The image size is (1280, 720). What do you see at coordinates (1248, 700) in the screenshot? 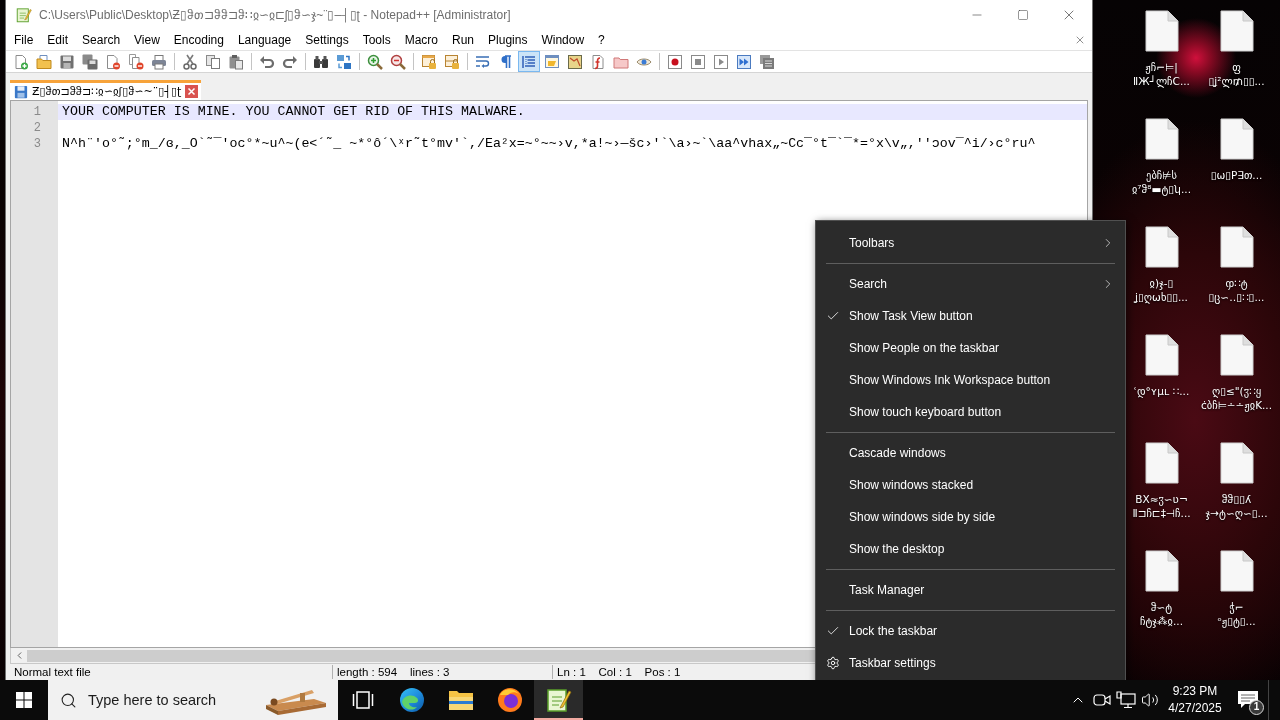
I see `notification-button: 1` at bounding box center [1248, 700].